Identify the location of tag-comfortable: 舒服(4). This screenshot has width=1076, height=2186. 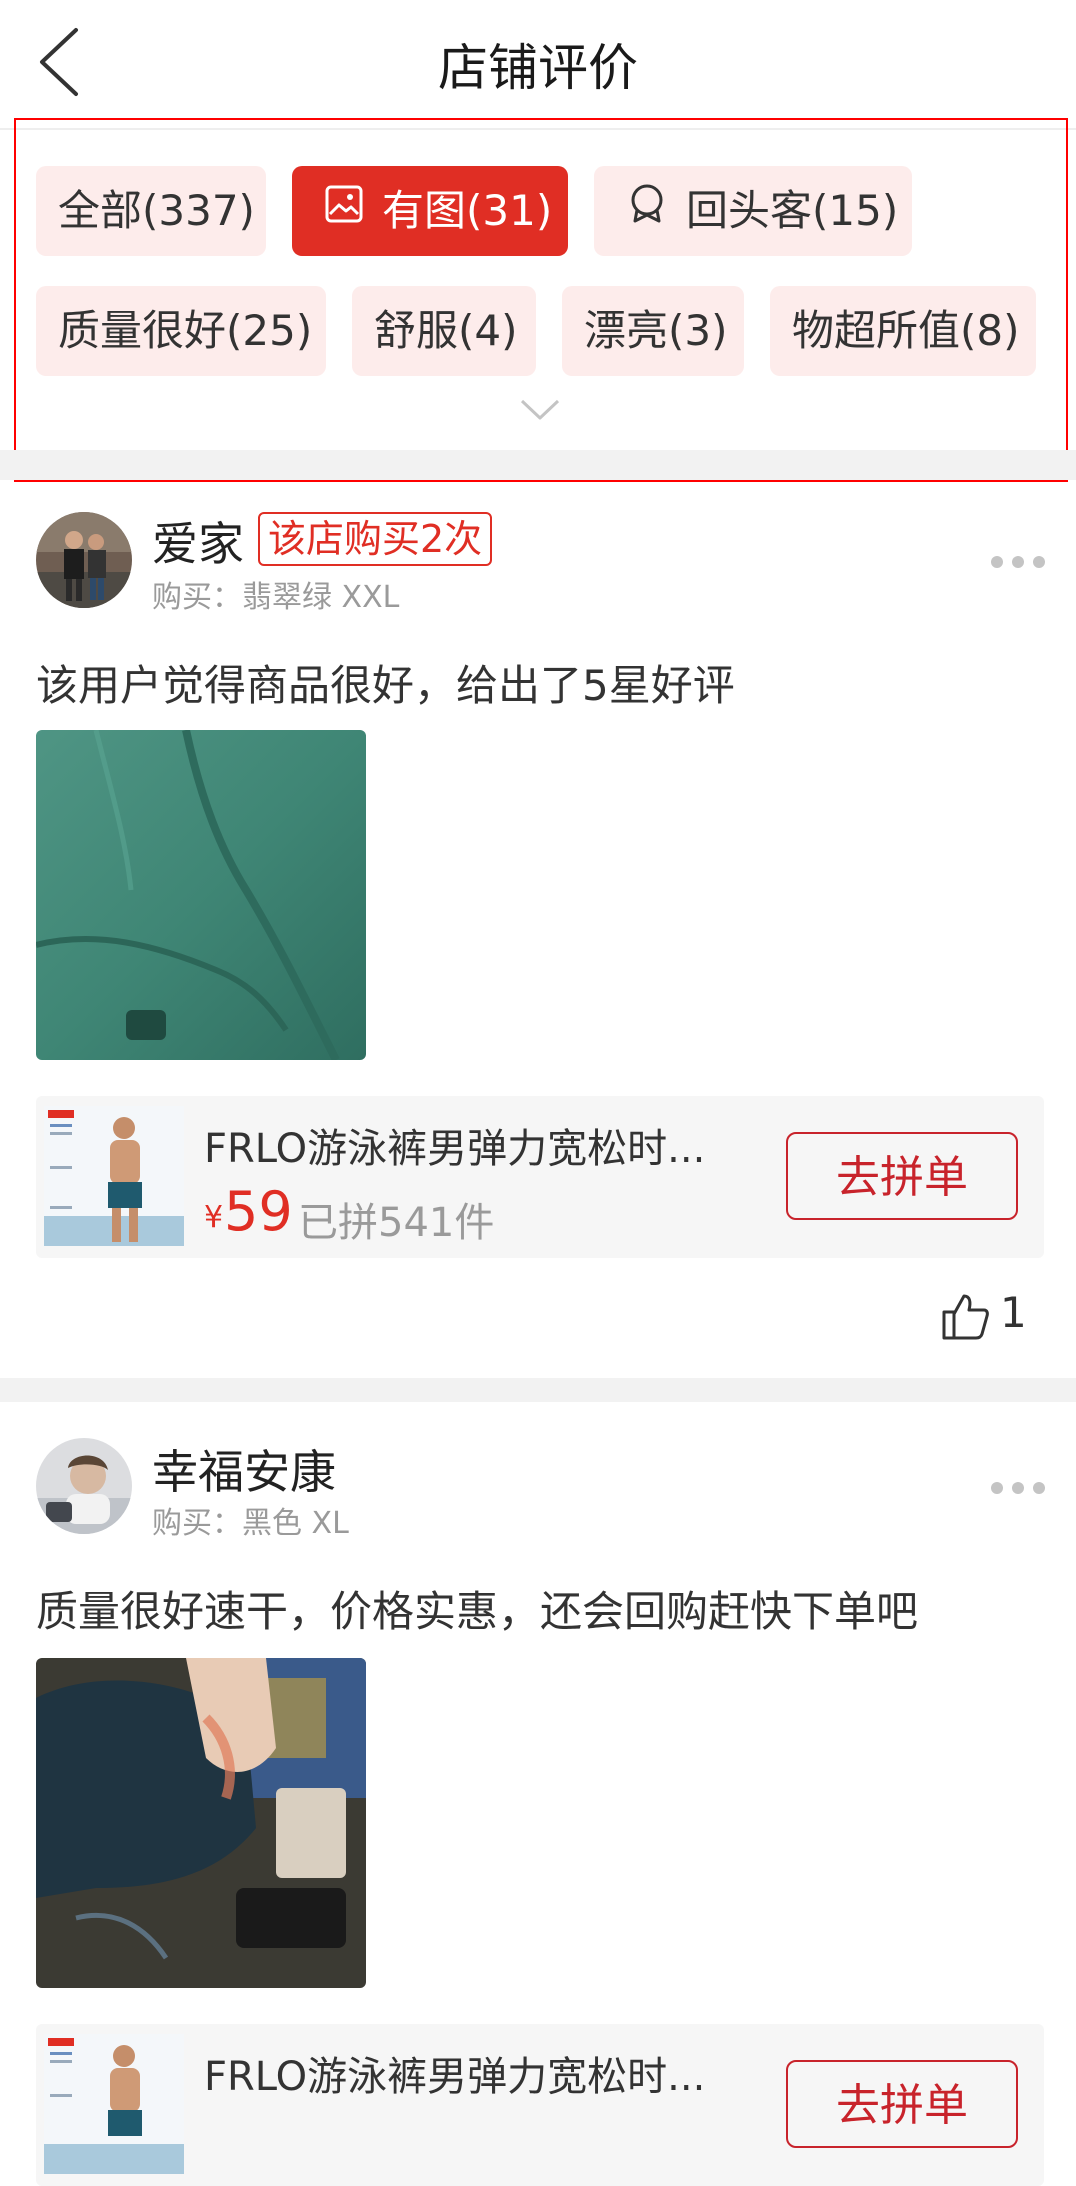
(444, 331).